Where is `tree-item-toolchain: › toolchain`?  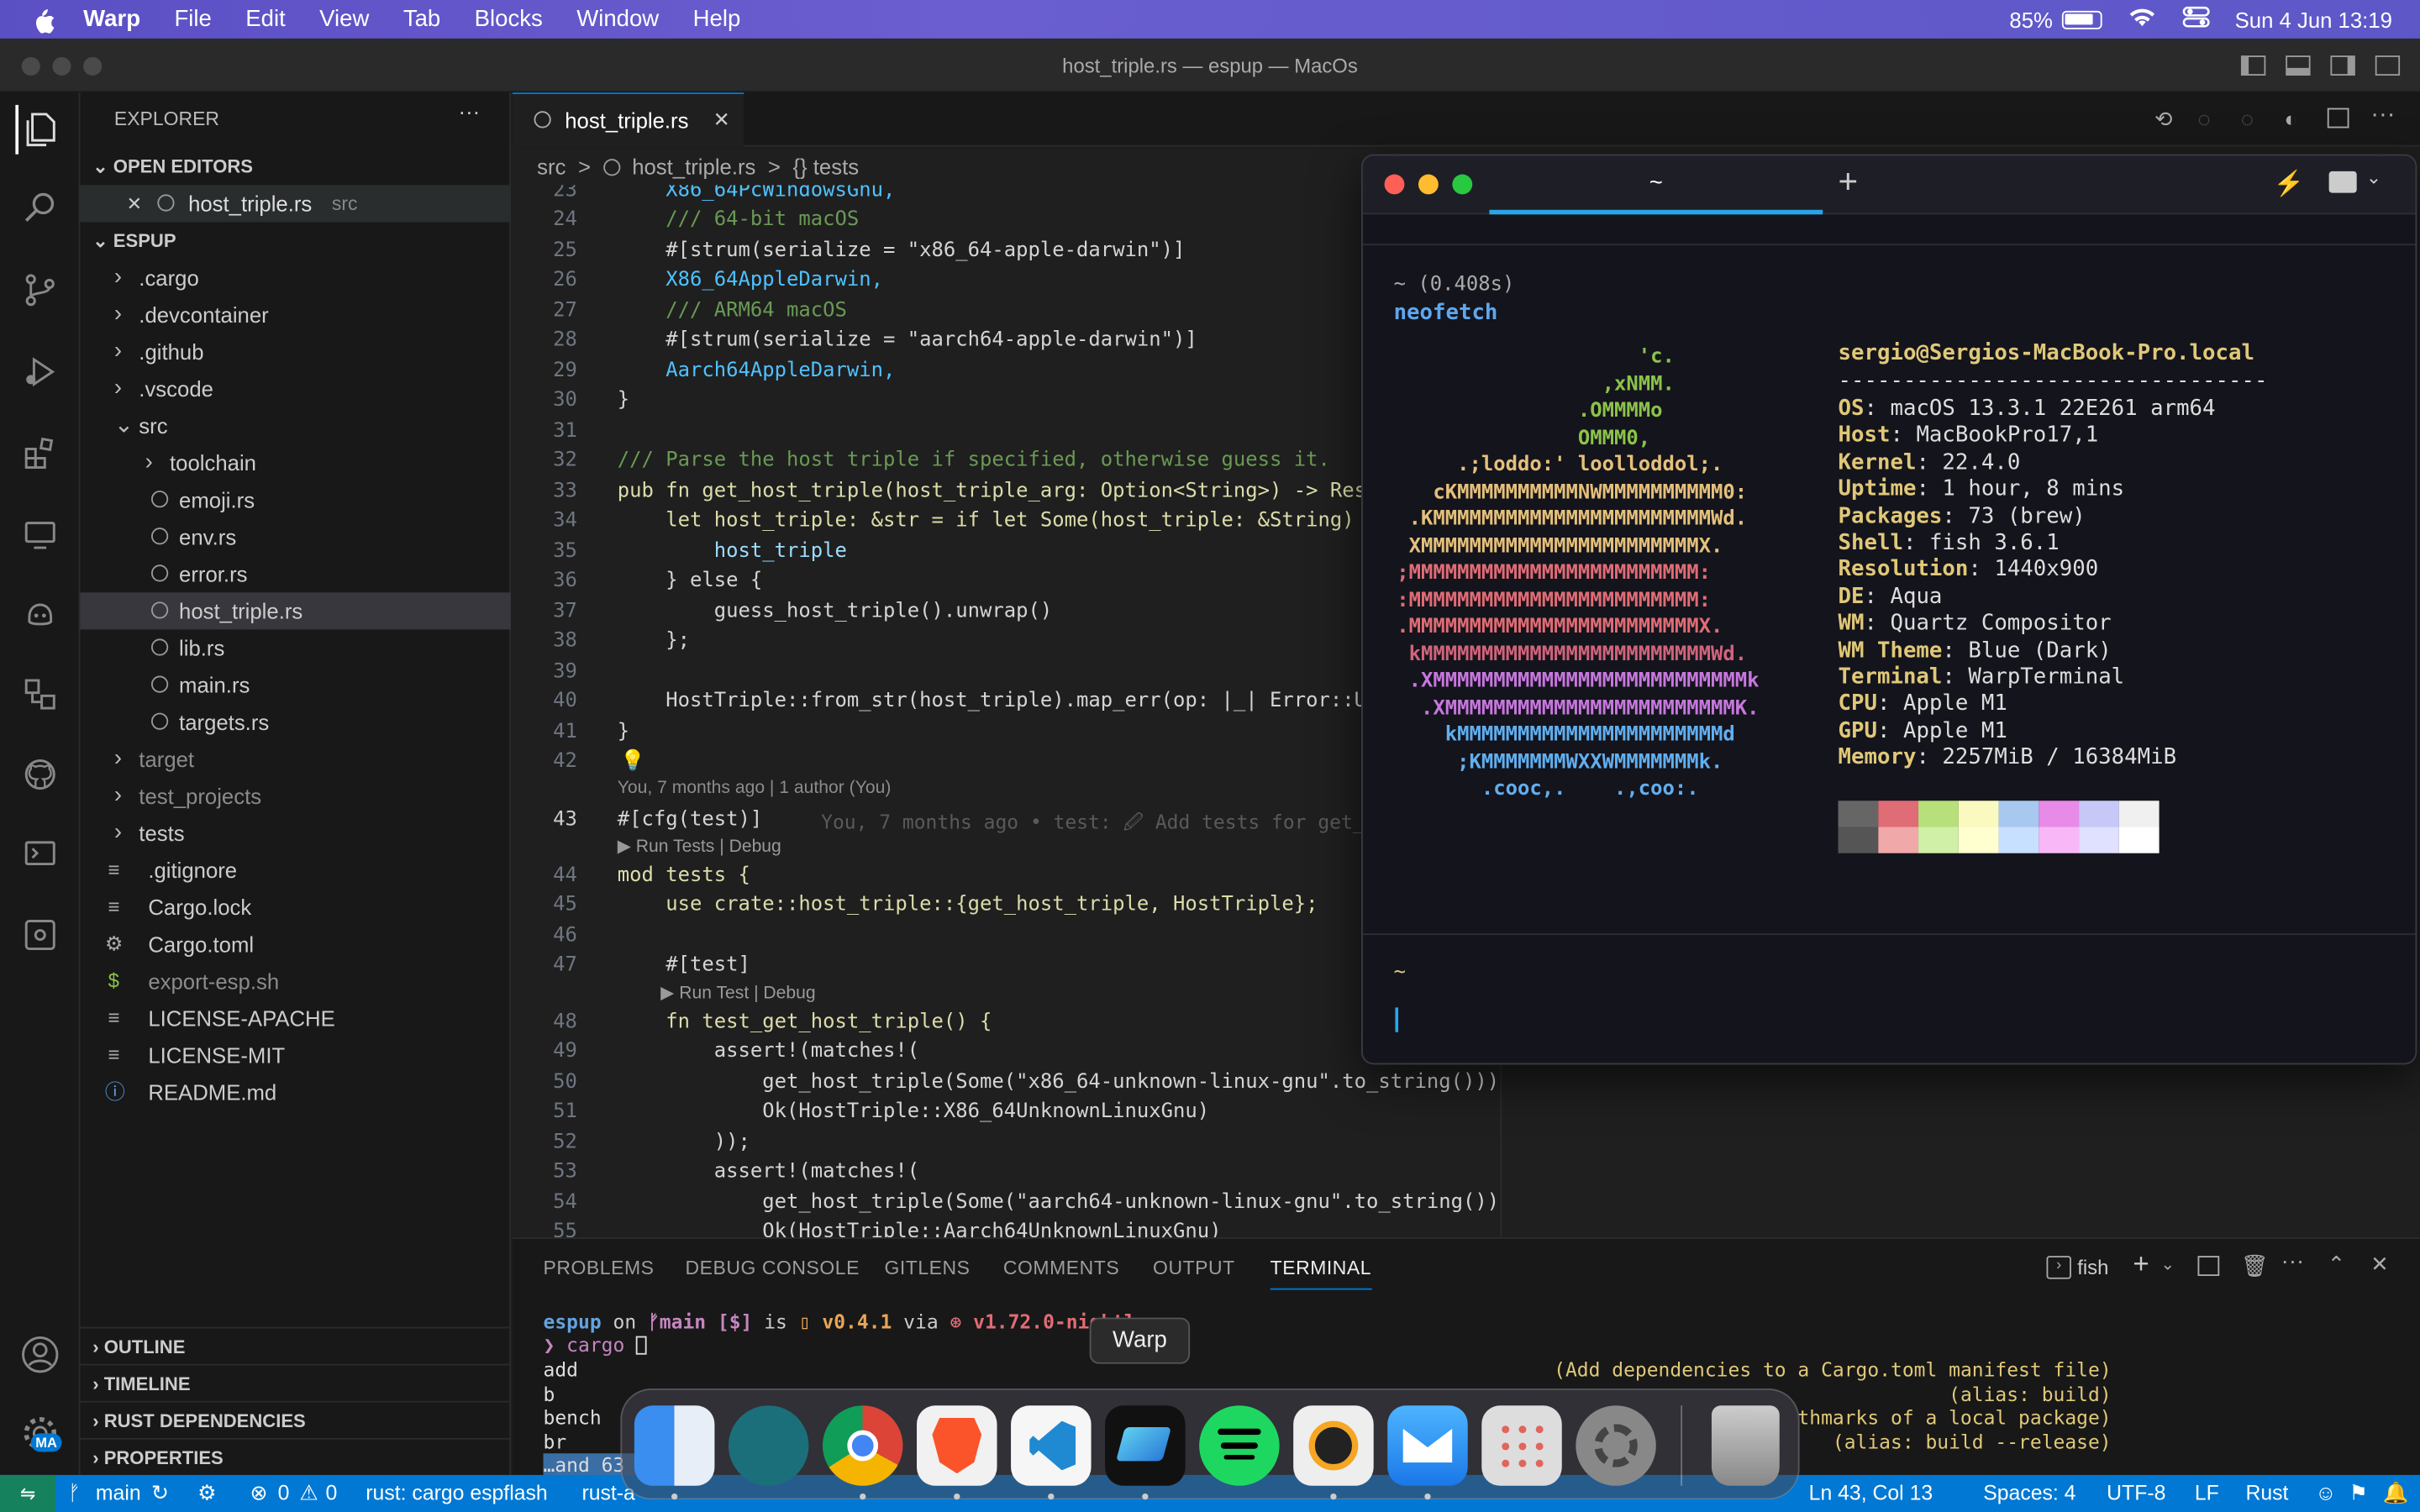
tree-item-toolchain: › toolchain is located at coordinates (296, 462).